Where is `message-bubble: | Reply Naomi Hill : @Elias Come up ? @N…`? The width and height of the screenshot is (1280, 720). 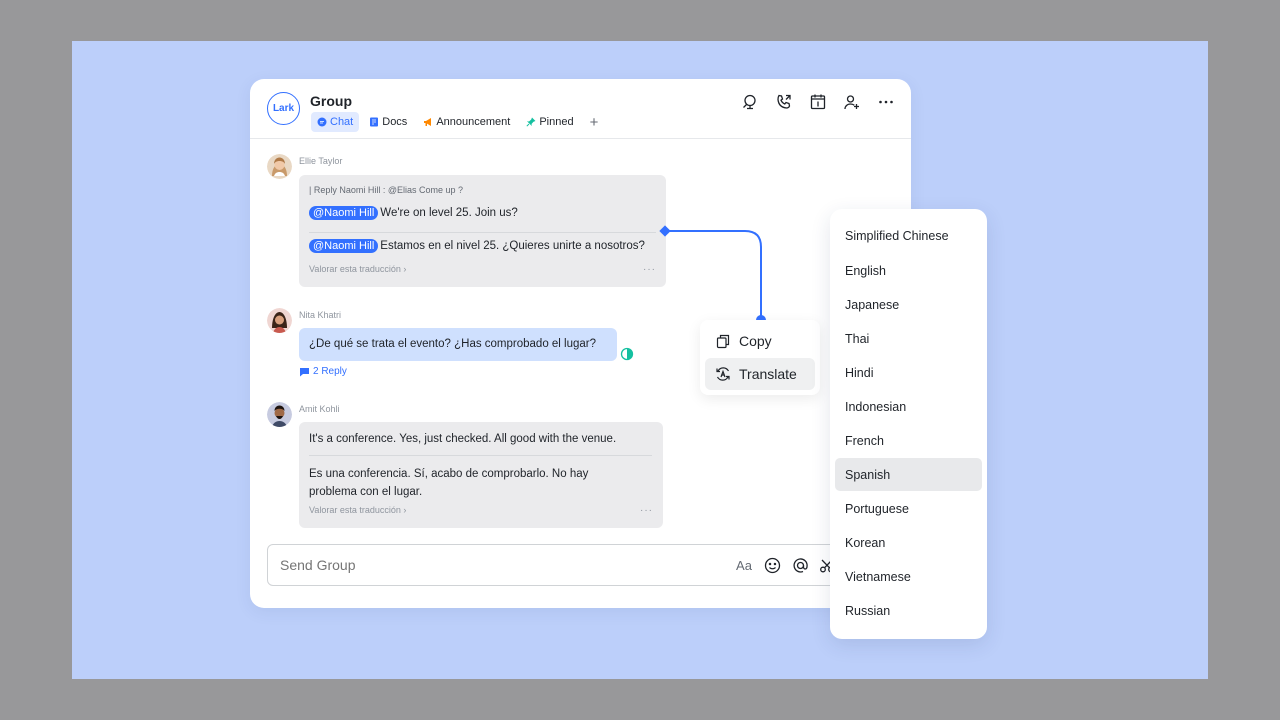
message-bubble: | Reply Naomi Hill : @Elias Come up ? @N… is located at coordinates (482, 231).